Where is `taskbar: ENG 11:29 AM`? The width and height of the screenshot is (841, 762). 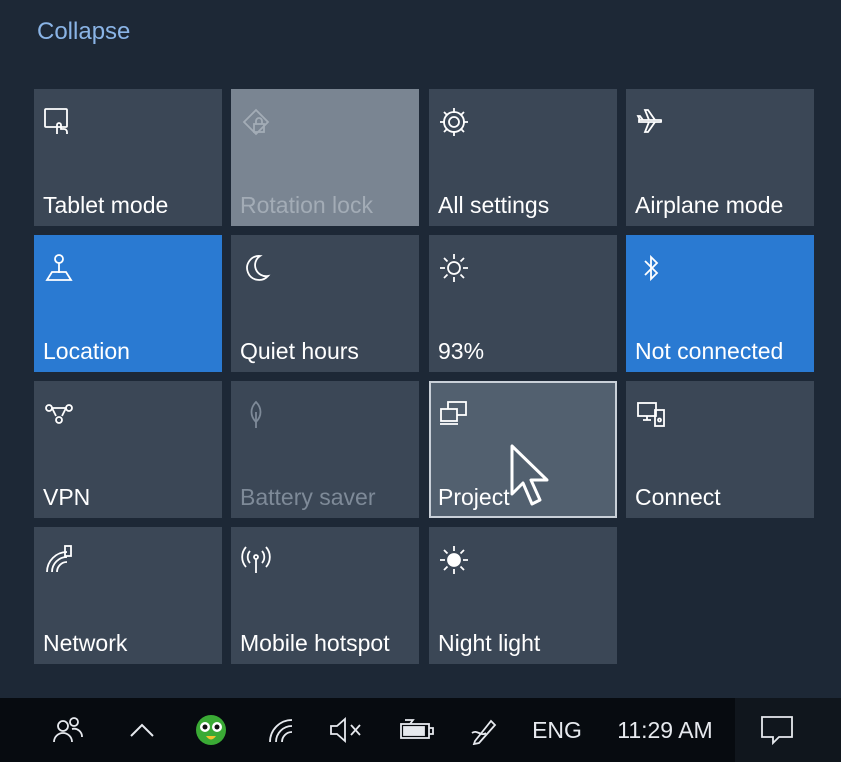
taskbar: ENG 11:29 AM is located at coordinates (420, 730).